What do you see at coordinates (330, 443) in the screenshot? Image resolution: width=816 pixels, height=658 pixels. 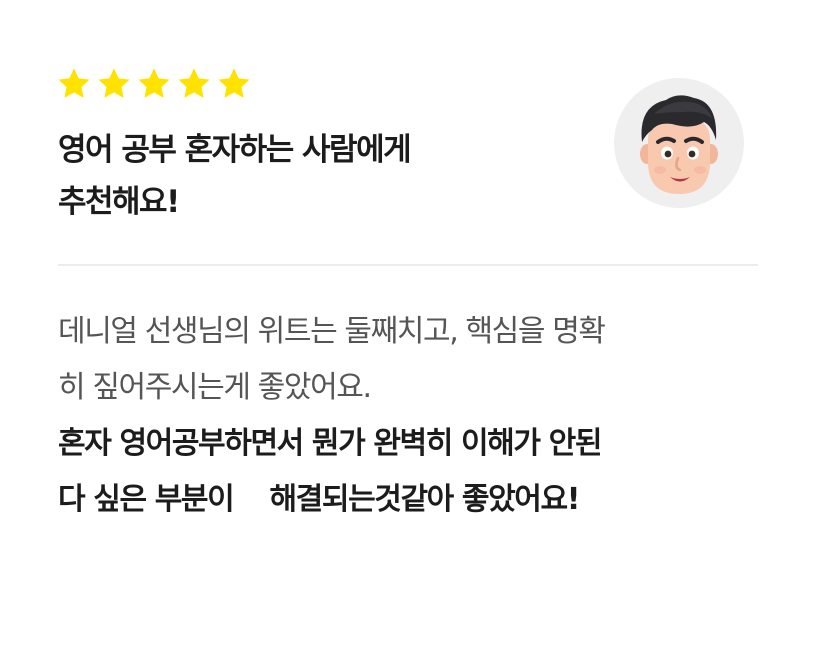 I see `review-body-highlight-line: 혼자 영어공부하면서 뭔가 완벽히 이해가 안된` at bounding box center [330, 443].